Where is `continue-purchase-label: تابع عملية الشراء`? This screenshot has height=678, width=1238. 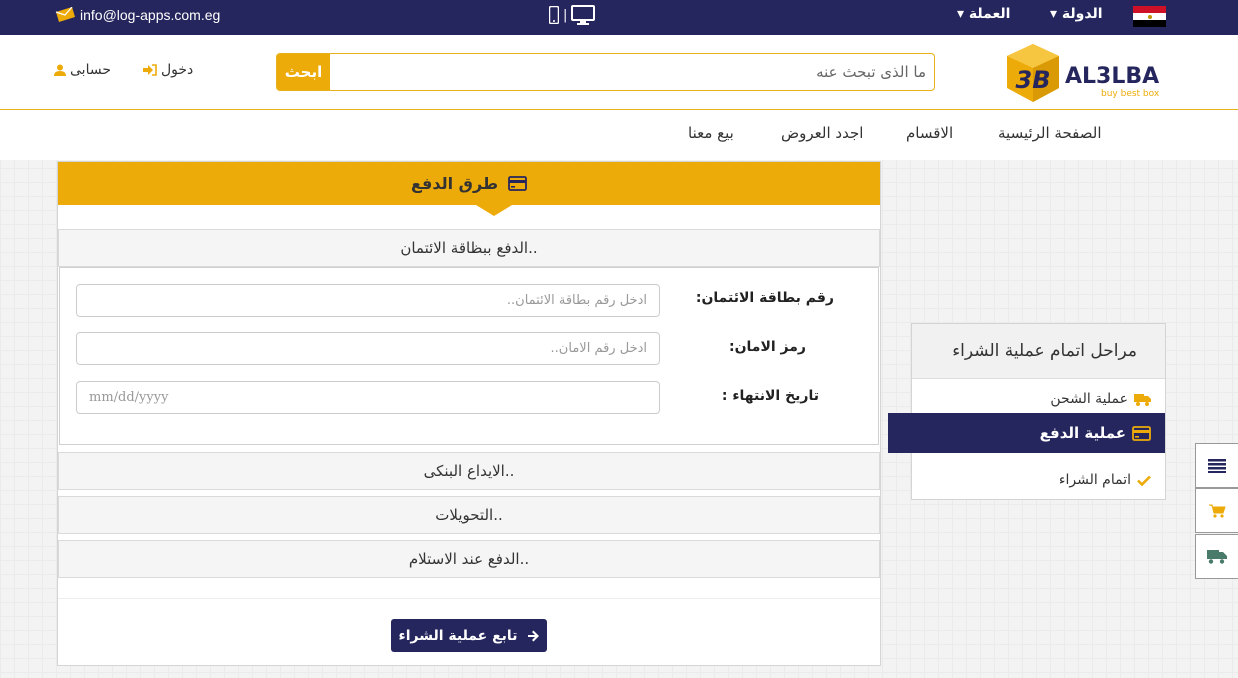
continue-purchase-label: تابع عملية الشراء is located at coordinates (458, 635).